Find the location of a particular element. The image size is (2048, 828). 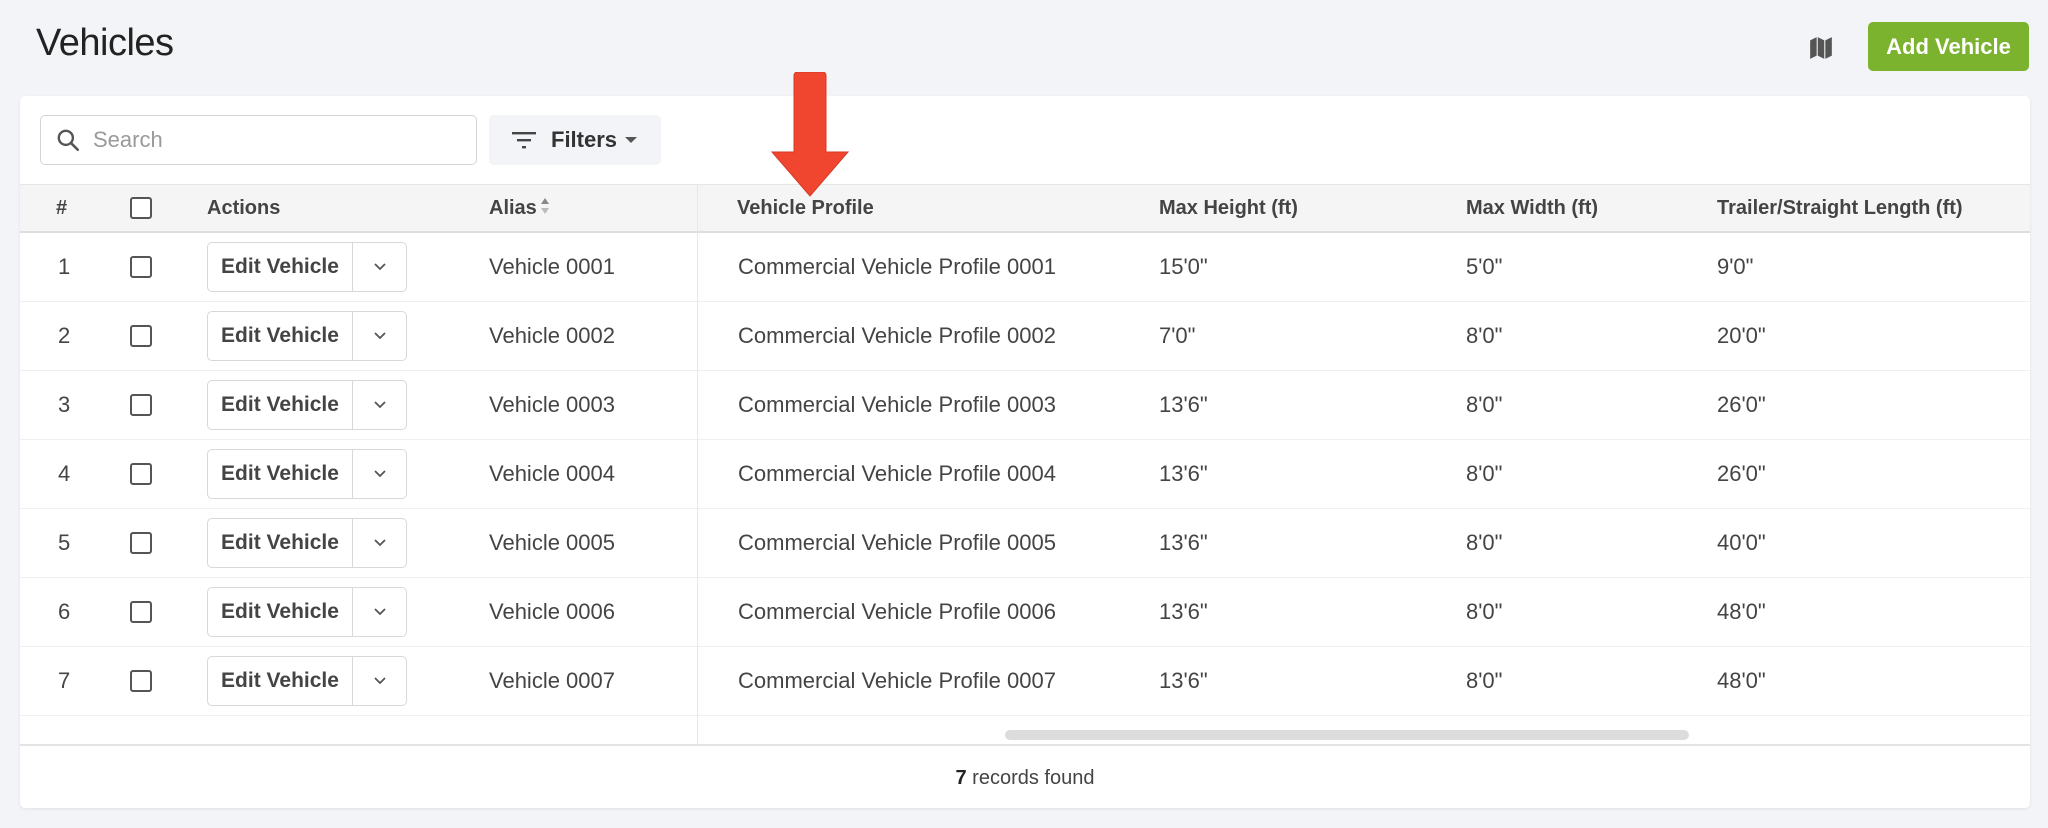

sort-icon is located at coordinates (544, 205).